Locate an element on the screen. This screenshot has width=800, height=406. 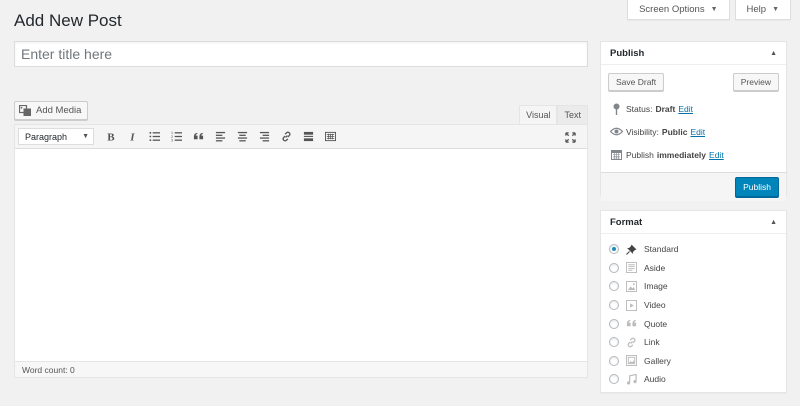
svg-text: 3 is located at coordinates (172, 140).